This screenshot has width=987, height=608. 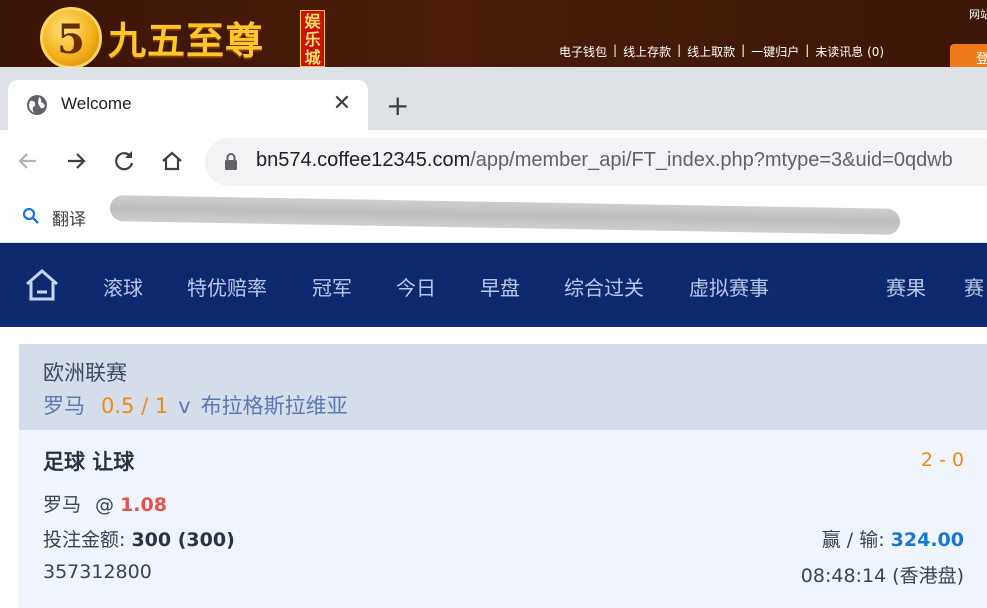 What do you see at coordinates (583, 51) in the screenshot?
I see `link-e-wallet: 电子钱包` at bounding box center [583, 51].